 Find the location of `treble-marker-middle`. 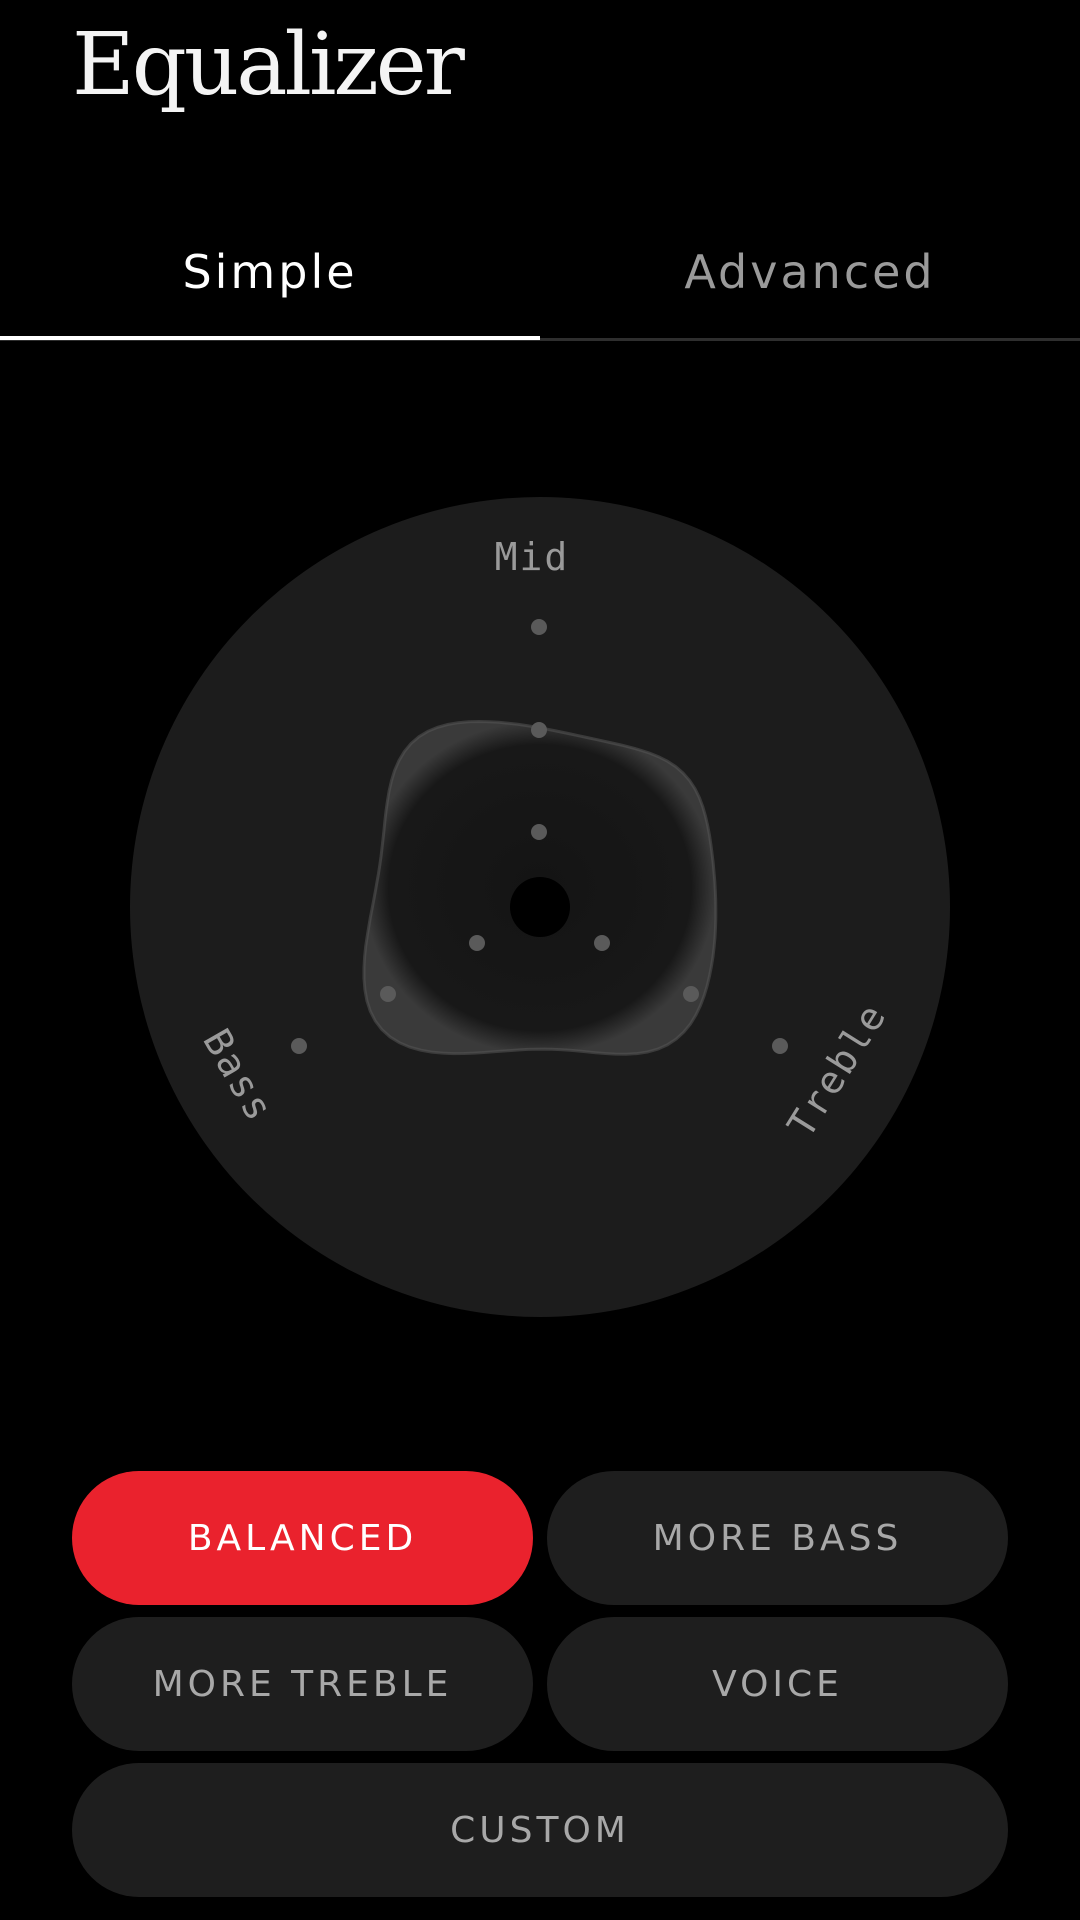

treble-marker-middle is located at coordinates (691, 994).